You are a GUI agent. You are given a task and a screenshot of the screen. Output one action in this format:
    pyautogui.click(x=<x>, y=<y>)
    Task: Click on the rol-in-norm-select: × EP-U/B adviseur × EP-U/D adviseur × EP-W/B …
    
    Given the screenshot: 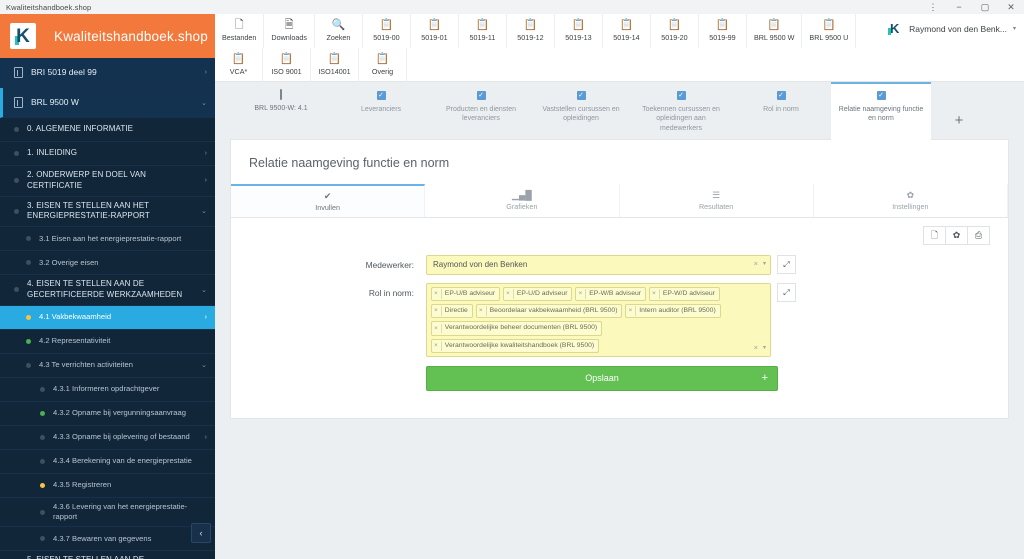 What is the action you would take?
    pyautogui.click(x=598, y=320)
    